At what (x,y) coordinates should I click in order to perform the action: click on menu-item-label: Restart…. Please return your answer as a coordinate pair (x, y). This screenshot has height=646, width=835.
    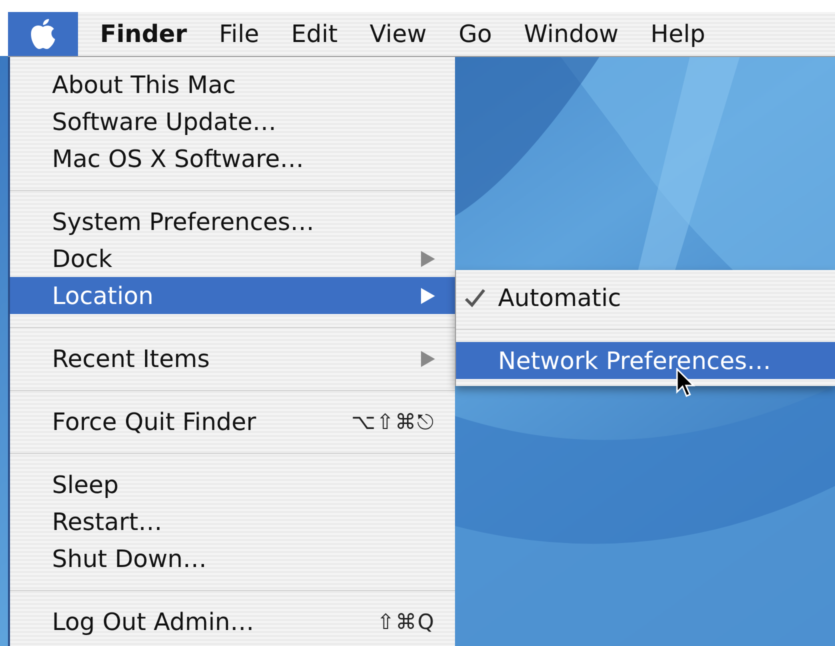
    Looking at the image, I should click on (108, 522).